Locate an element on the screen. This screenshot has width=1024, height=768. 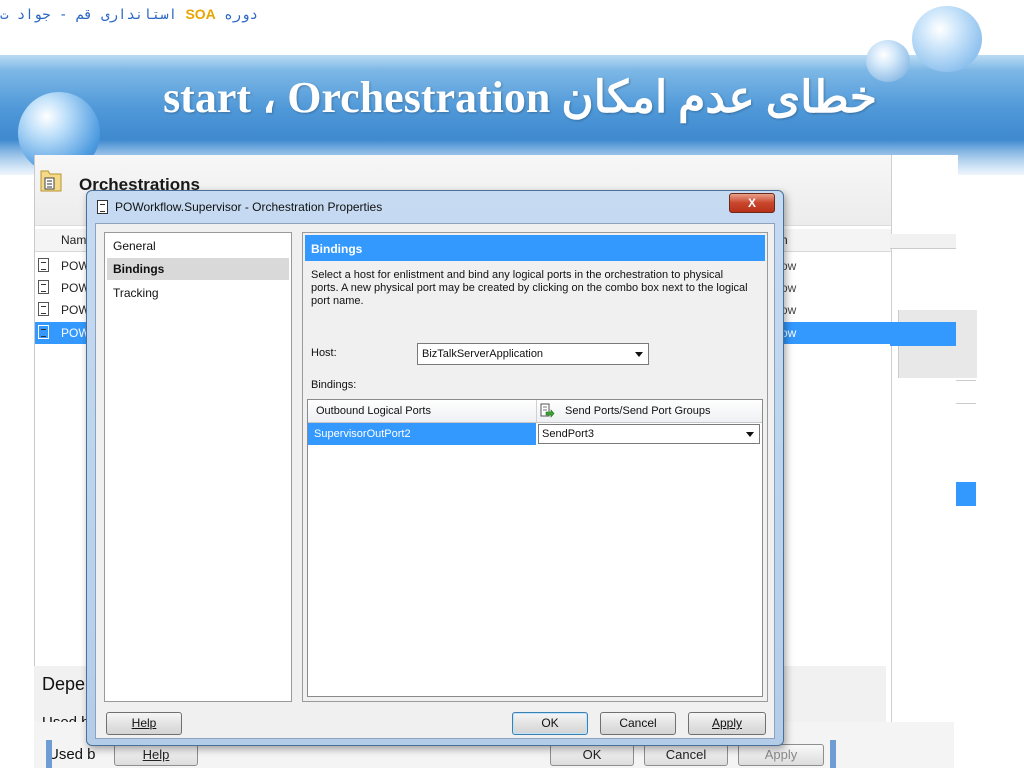
close-icon: X is located at coordinates (751, 203).